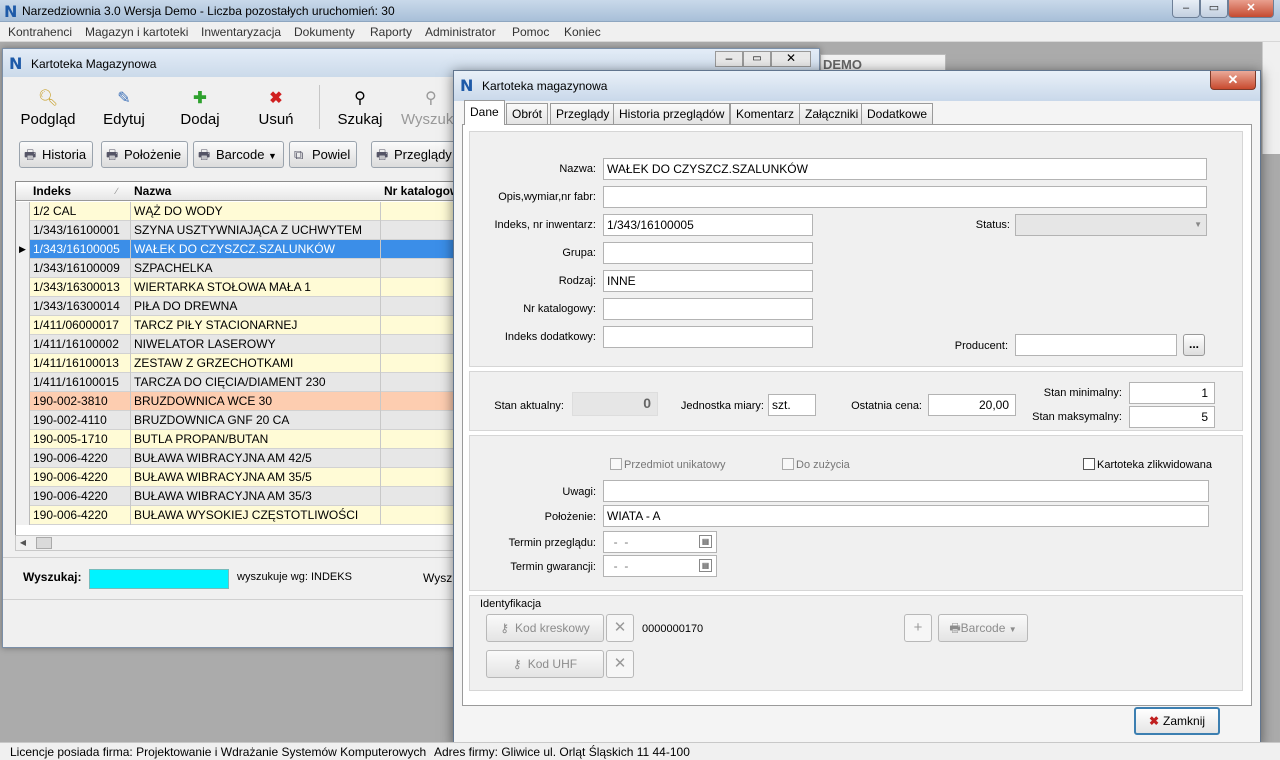 The height and width of the screenshot is (760, 1280). Describe the element at coordinates (906, 516) in the screenshot. I see `polozenie-input: WIATA - A` at that location.